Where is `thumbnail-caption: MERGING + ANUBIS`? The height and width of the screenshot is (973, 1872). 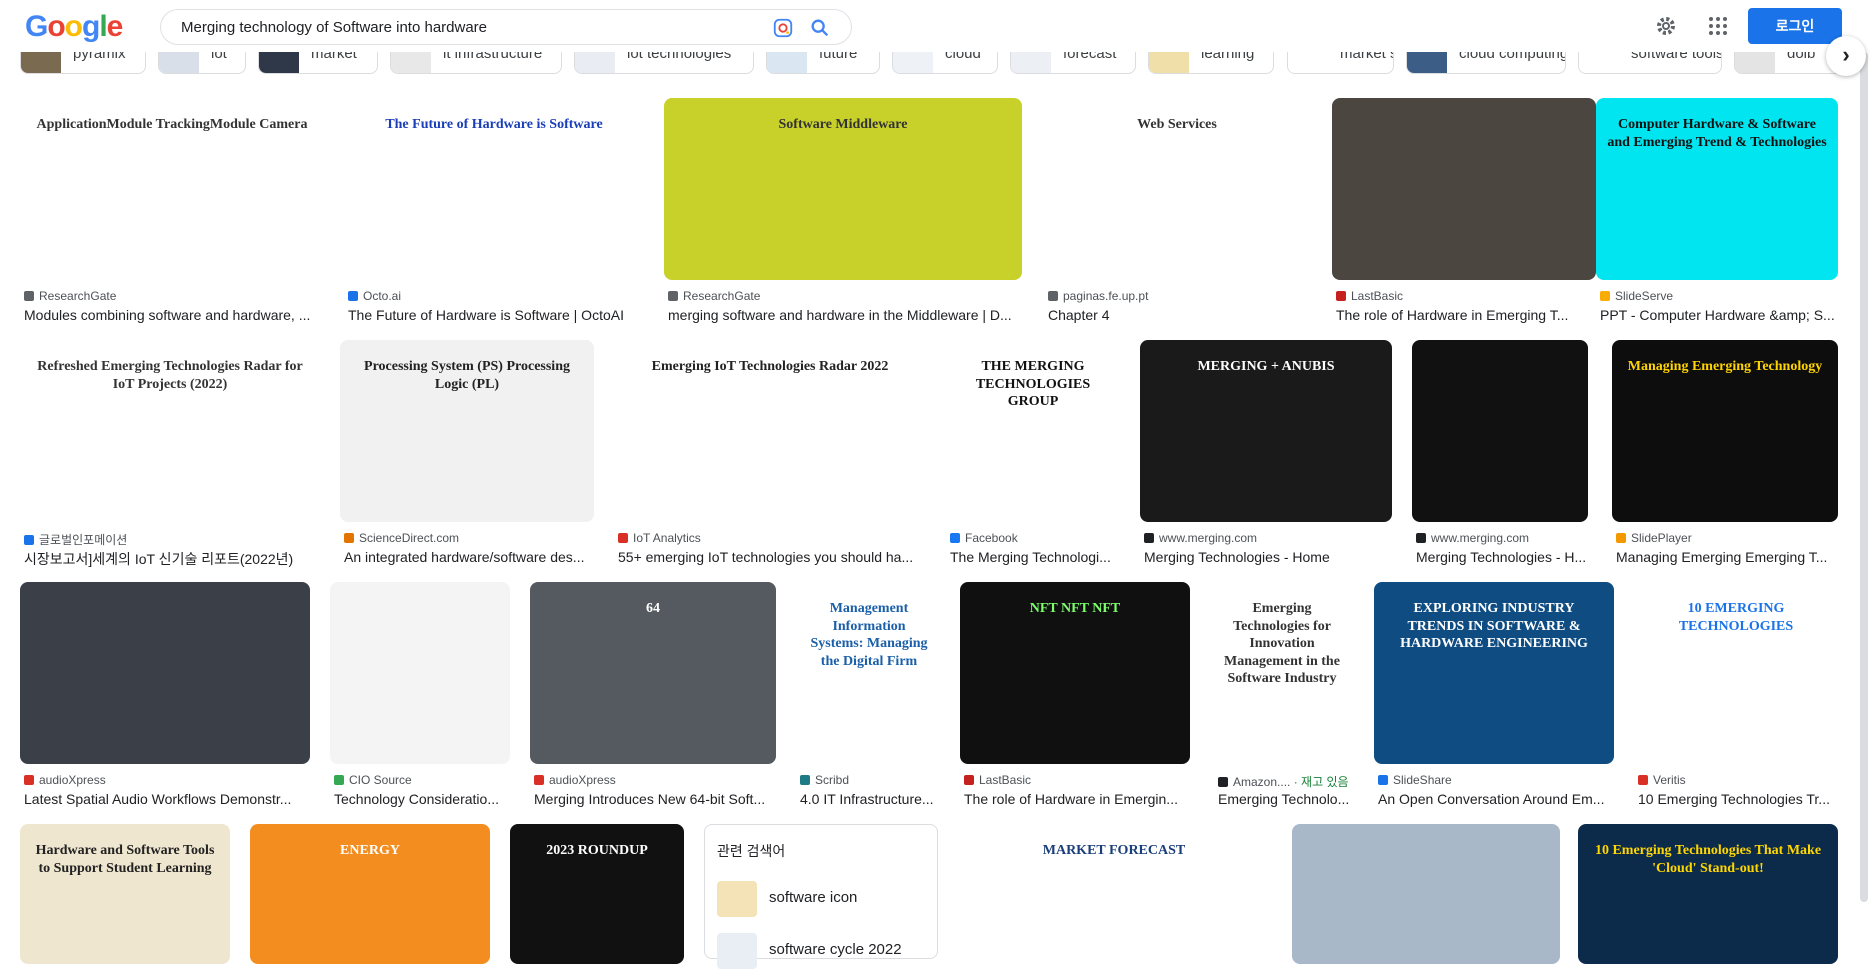 thumbnail-caption: MERGING + ANUBIS is located at coordinates (1266, 366).